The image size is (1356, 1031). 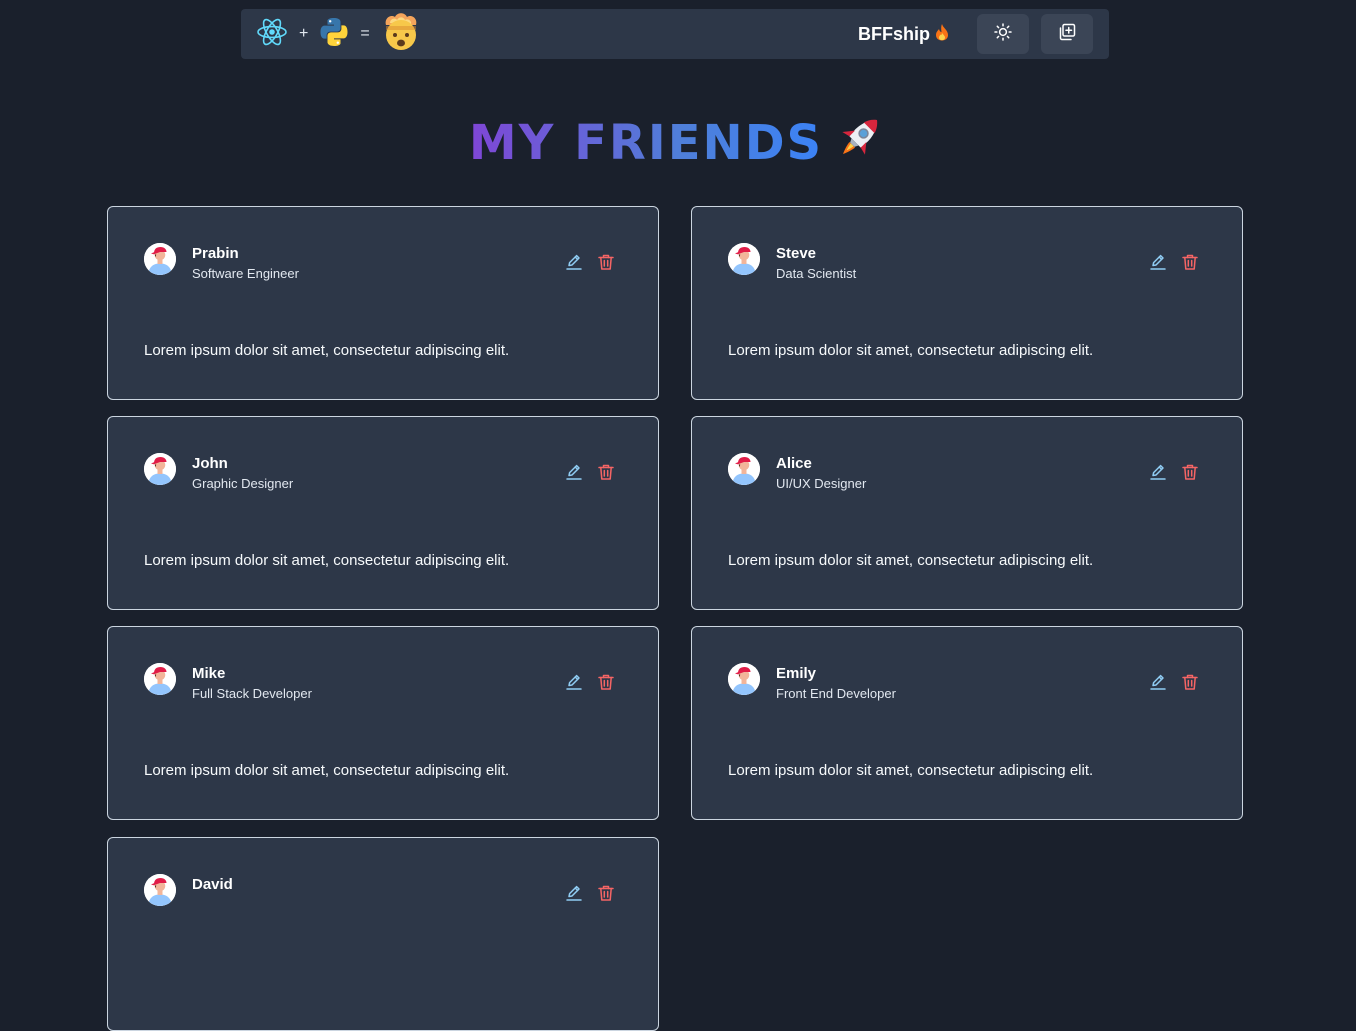 What do you see at coordinates (816, 273) in the screenshot?
I see `friend-role: Data Scientist` at bounding box center [816, 273].